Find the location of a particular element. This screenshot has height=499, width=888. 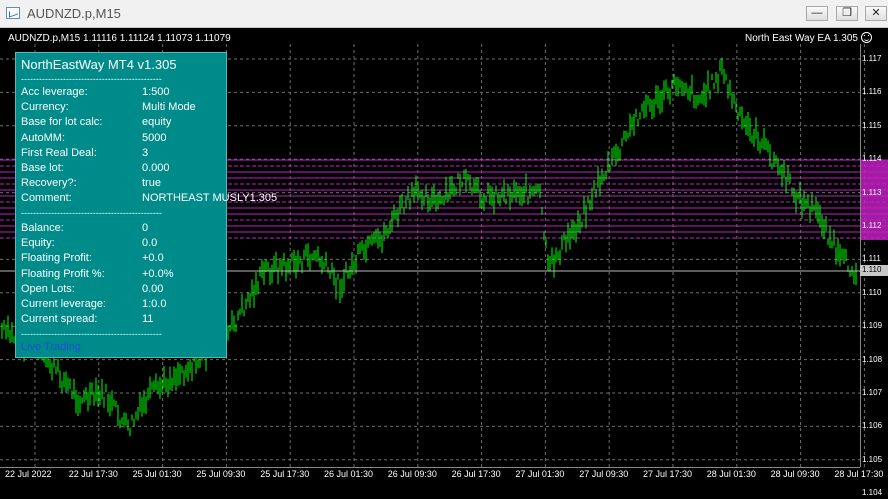

panel-row-label: First Real Deal: is located at coordinates (59, 152).